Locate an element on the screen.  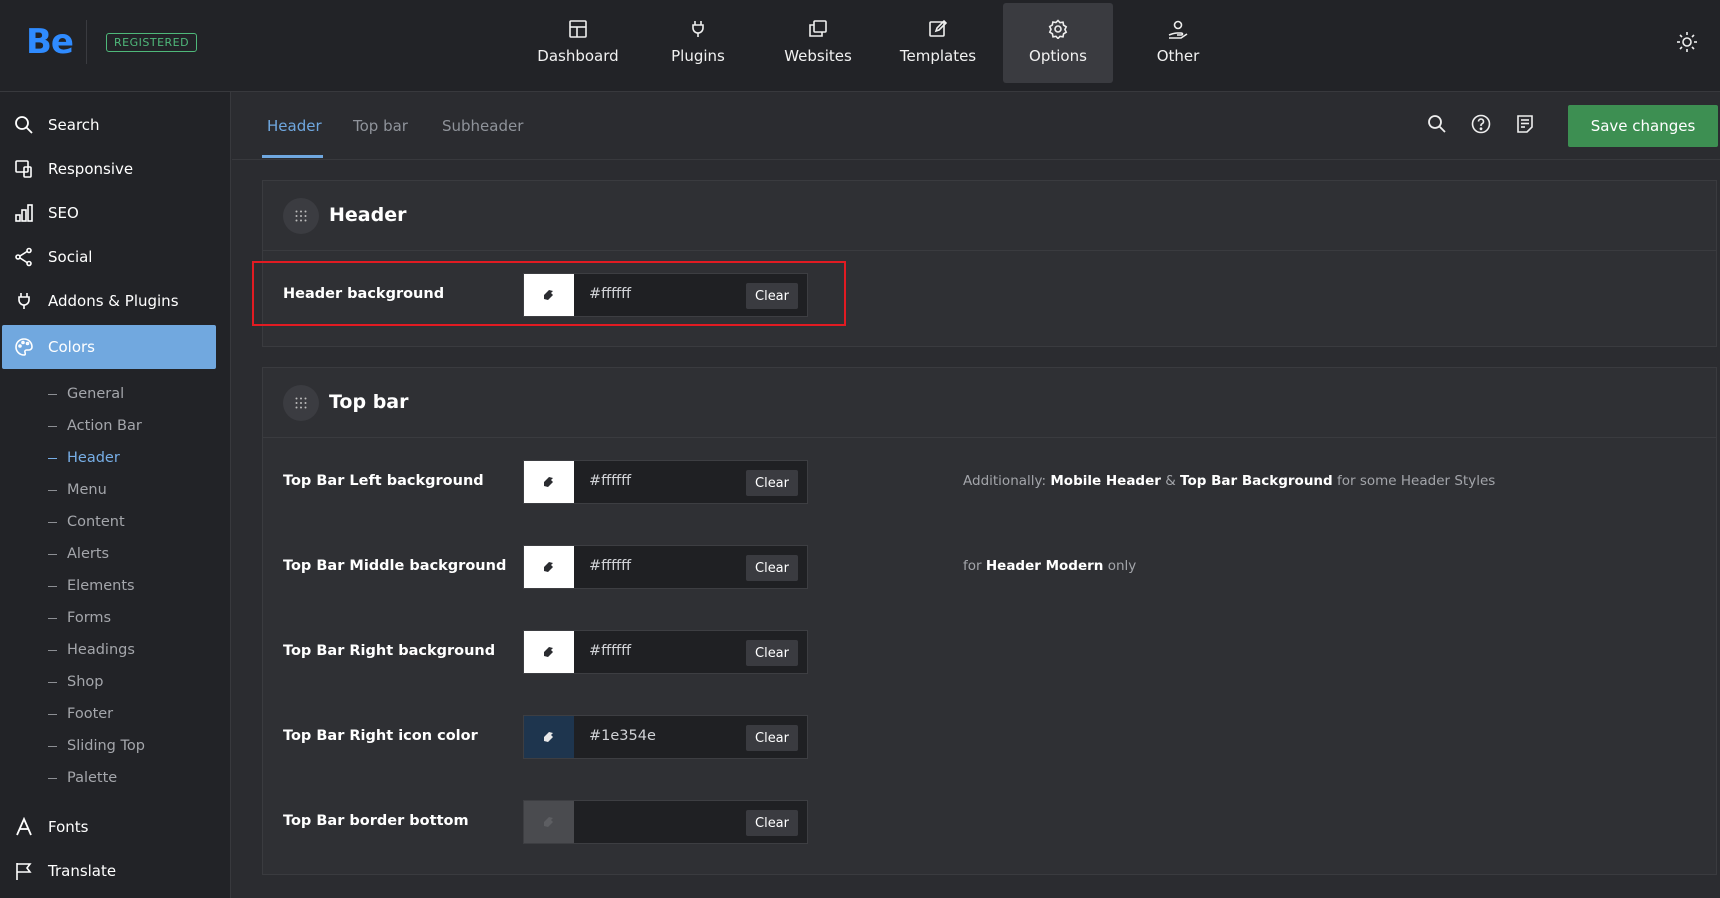
sidebar-item-translate: Translate is located at coordinates (109, 871).